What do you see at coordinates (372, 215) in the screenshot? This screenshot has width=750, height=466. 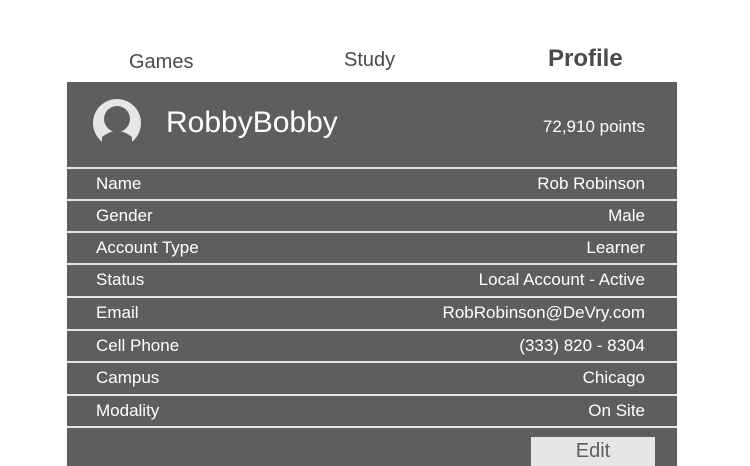 I see `field-row-gender: Gender Male` at bounding box center [372, 215].